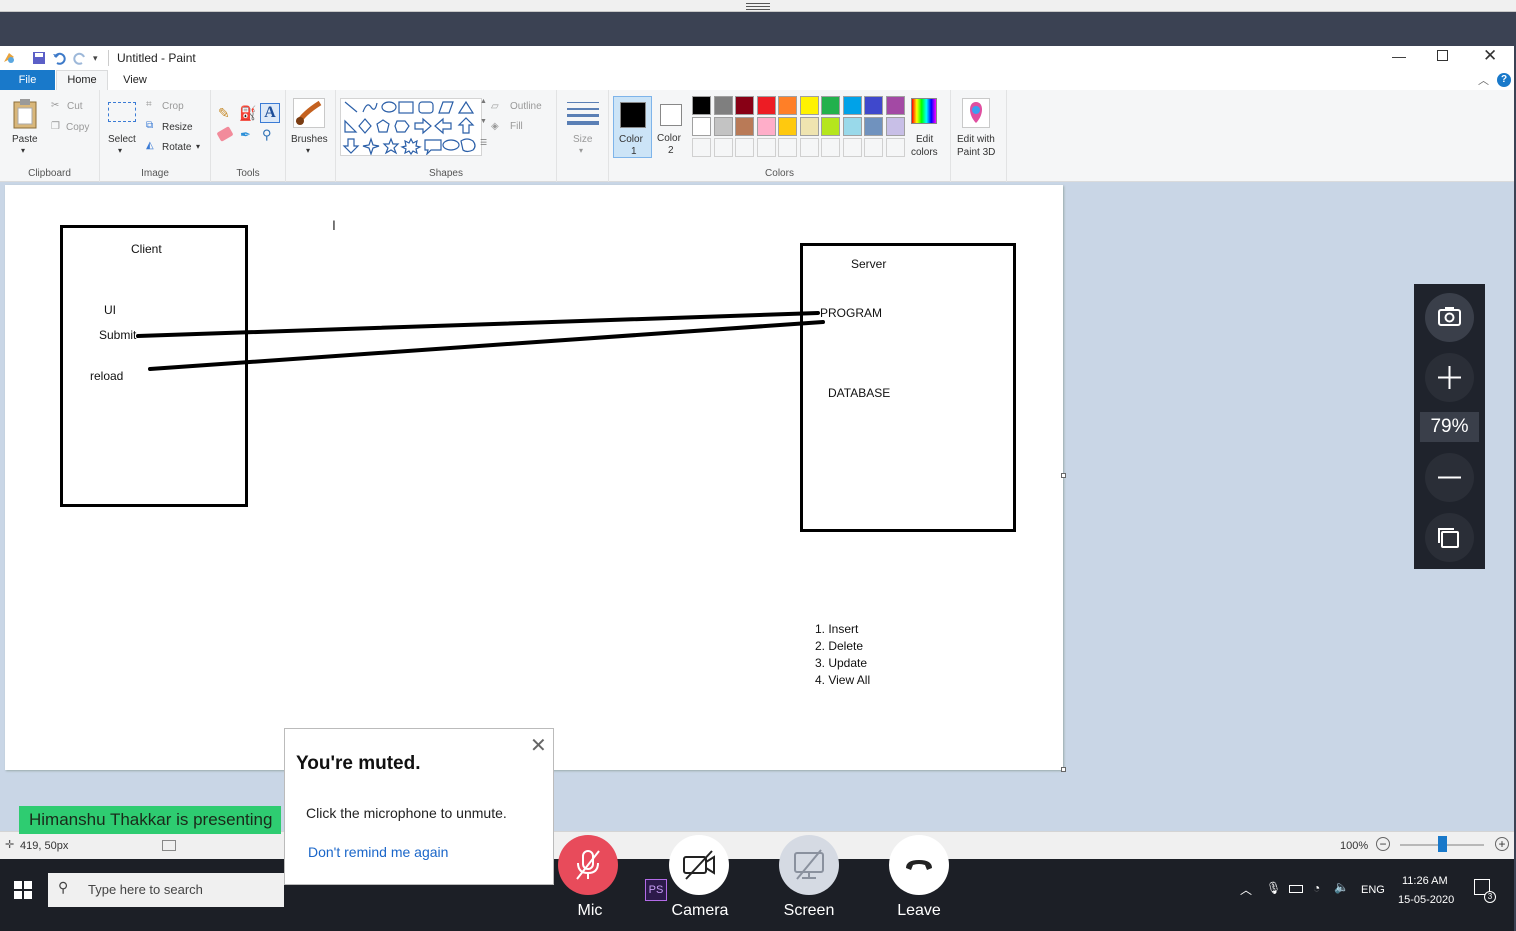 Image resolution: width=1516 pixels, height=931 pixels. What do you see at coordinates (198, 146) in the screenshot?
I see `rotate-dropdown-icon: ▾` at bounding box center [198, 146].